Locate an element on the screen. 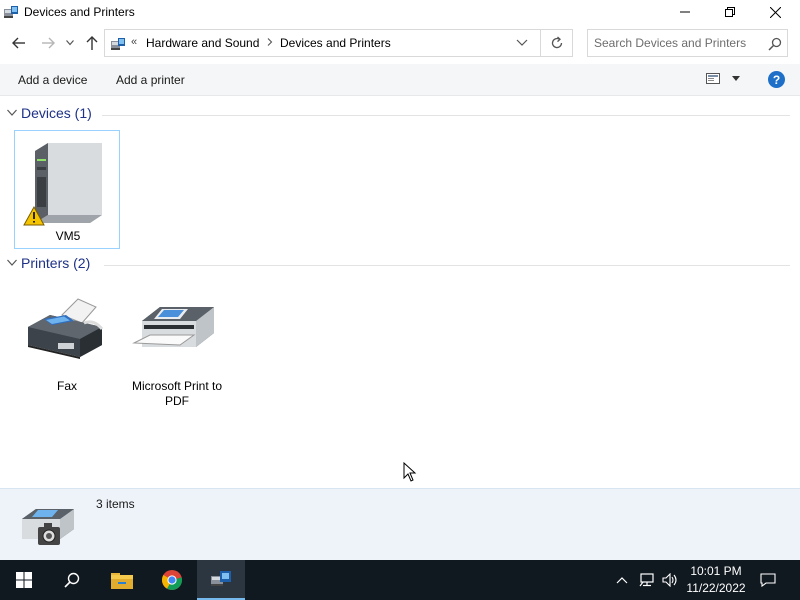  computer-warning-icon is located at coordinates (62, 184).